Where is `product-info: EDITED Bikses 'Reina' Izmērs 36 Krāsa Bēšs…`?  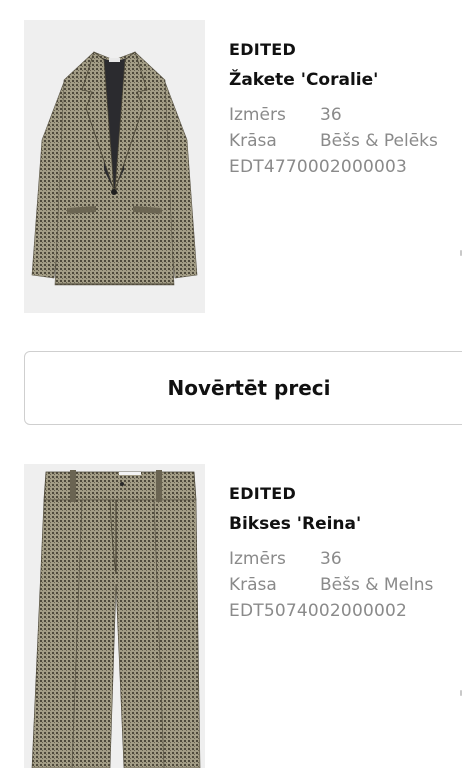 product-info: EDITED Bikses 'Reina' Izmērs 36 Krāsa Bēšs… is located at coordinates (345, 554).